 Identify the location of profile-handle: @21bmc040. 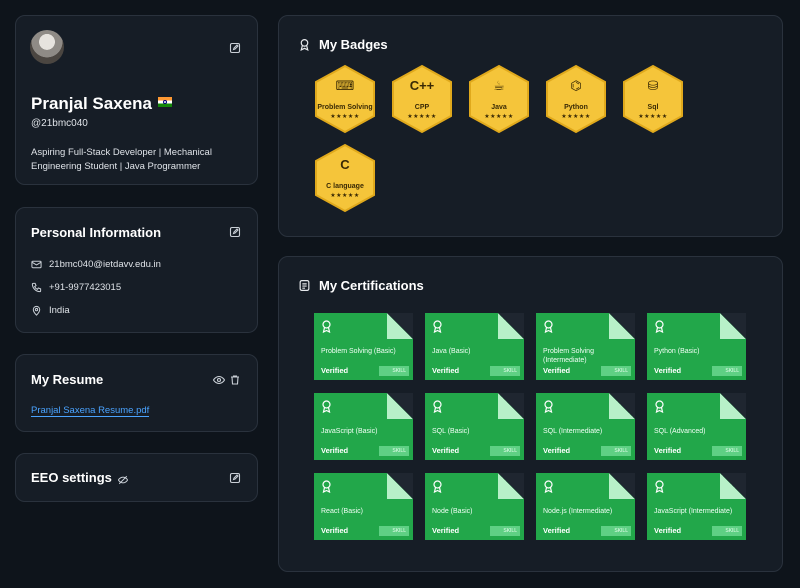
(59, 123).